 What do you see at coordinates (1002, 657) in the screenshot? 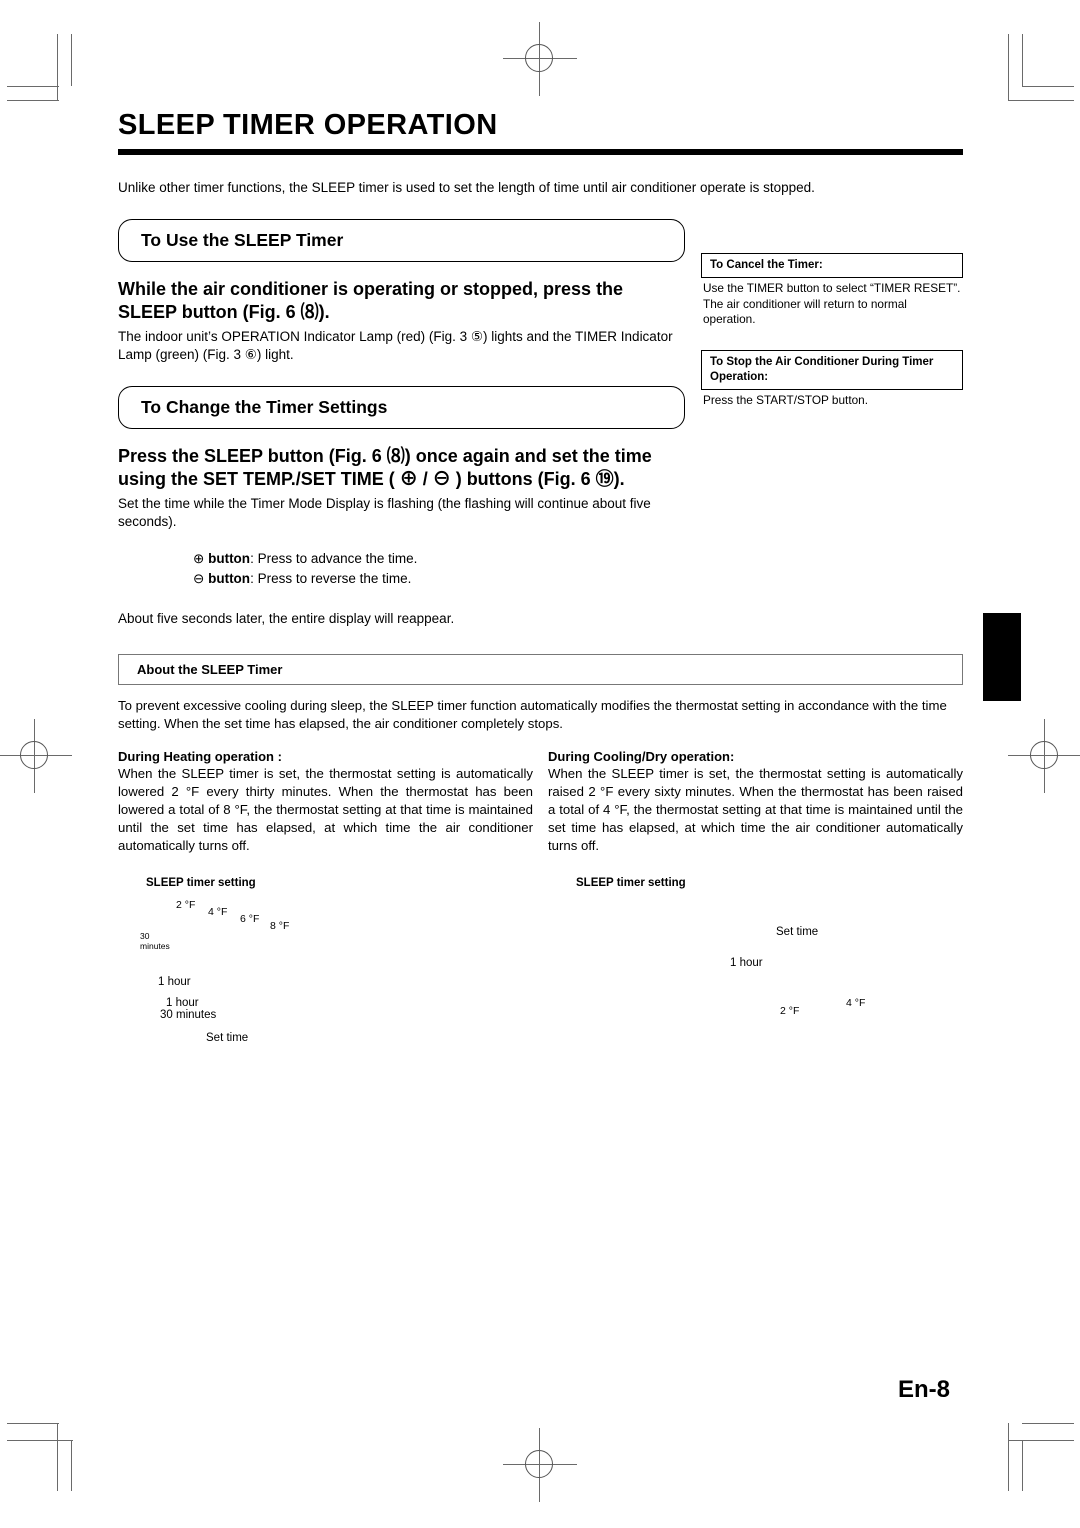
I see `page-thumb-tab` at bounding box center [1002, 657].